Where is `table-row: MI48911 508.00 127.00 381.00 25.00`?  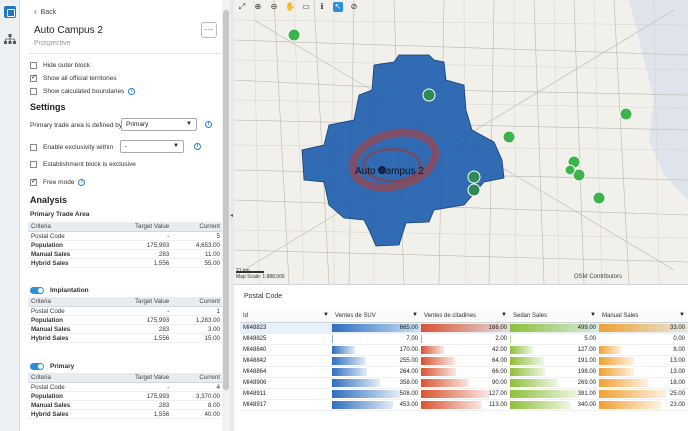
table-row: MI48911 508.00 127.00 381.00 25.00 is located at coordinates (464, 394).